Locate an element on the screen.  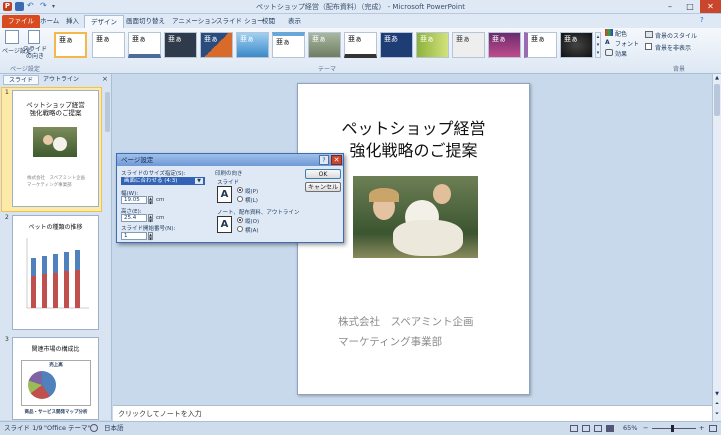
effects-button: 効果 is located at coordinates (621, 53).